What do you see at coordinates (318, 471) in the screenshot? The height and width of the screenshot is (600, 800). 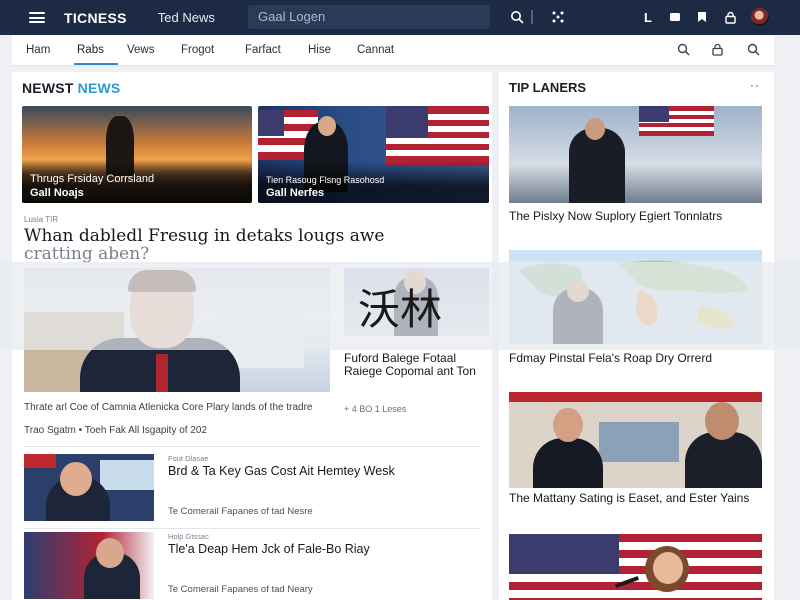 I see `row-title: Brd & Ta Key Gas Cost Ait Hemtey Wesk` at bounding box center [318, 471].